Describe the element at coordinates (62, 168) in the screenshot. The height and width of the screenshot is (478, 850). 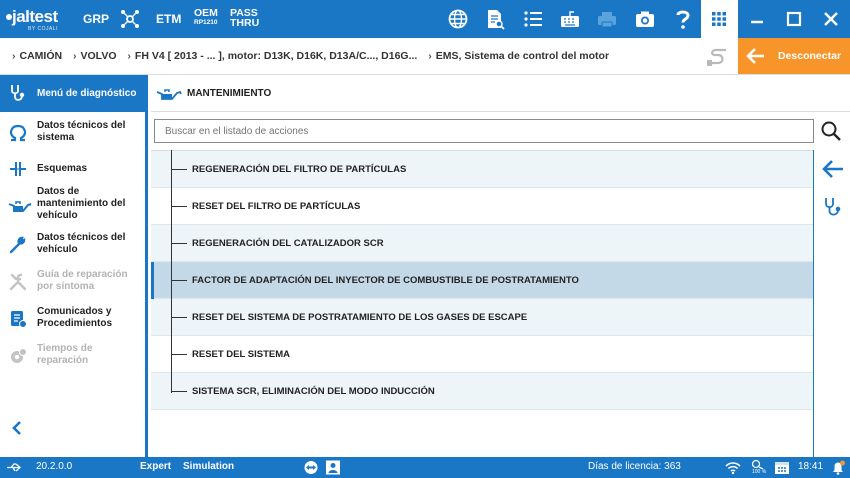
I see `sidebar-item-label: Esquemas` at that location.